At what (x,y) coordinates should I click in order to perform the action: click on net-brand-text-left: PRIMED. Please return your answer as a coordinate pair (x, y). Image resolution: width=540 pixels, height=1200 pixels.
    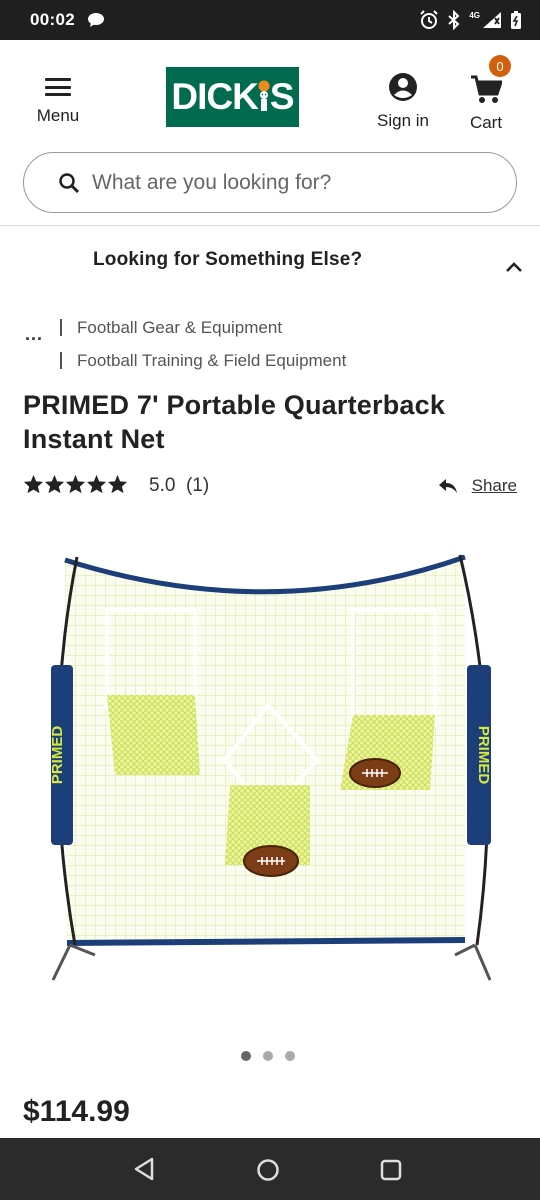
    Looking at the image, I should click on (57, 755).